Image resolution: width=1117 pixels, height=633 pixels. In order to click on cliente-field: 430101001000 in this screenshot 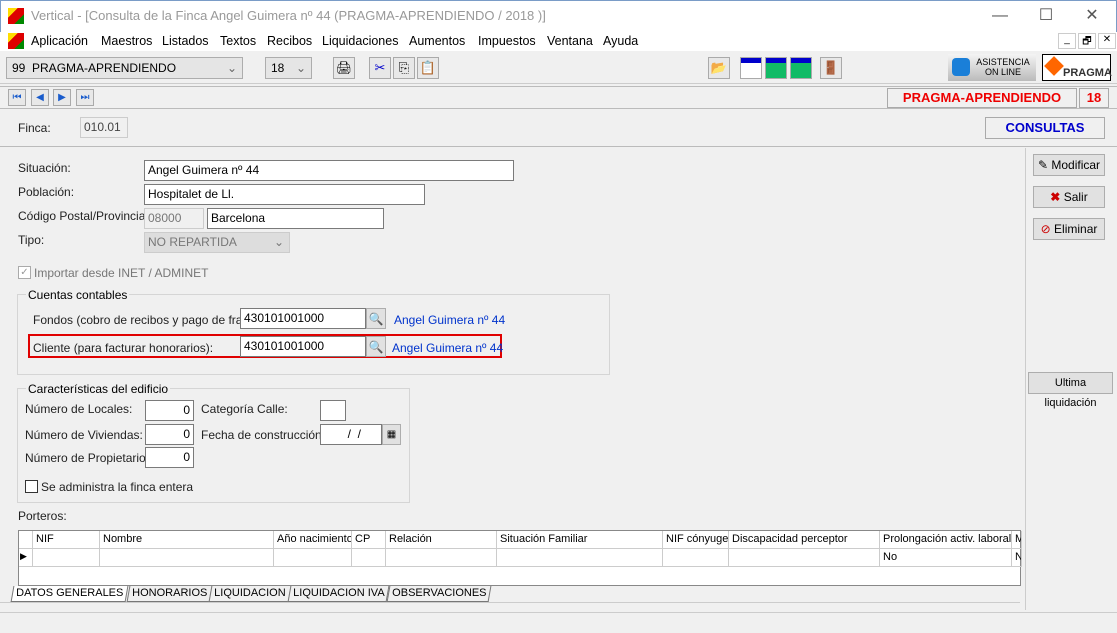, I will do `click(303, 346)`.